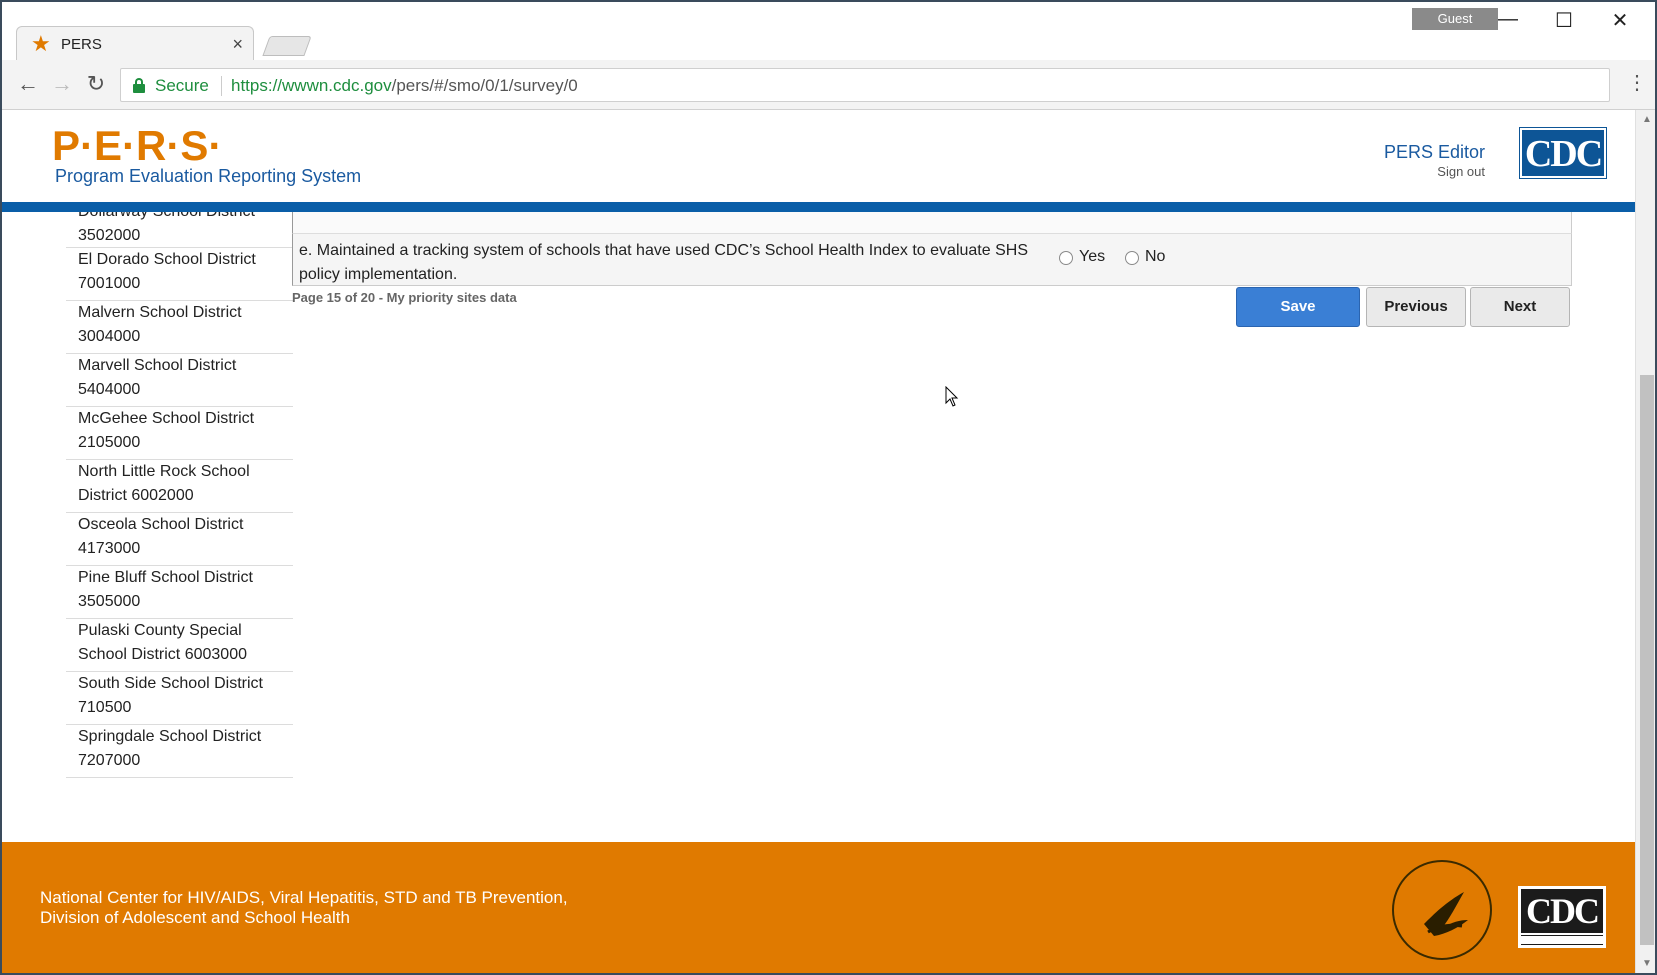 Image resolution: width=1657 pixels, height=975 pixels. I want to click on site-list-item: Malvern School District 3004000, so click(179, 327).